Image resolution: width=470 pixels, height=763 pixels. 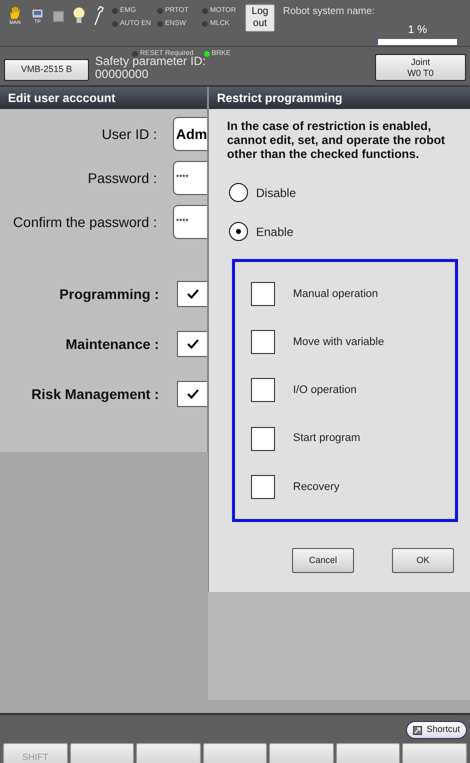 I want to click on stop-square-icon, so click(x=58, y=16).